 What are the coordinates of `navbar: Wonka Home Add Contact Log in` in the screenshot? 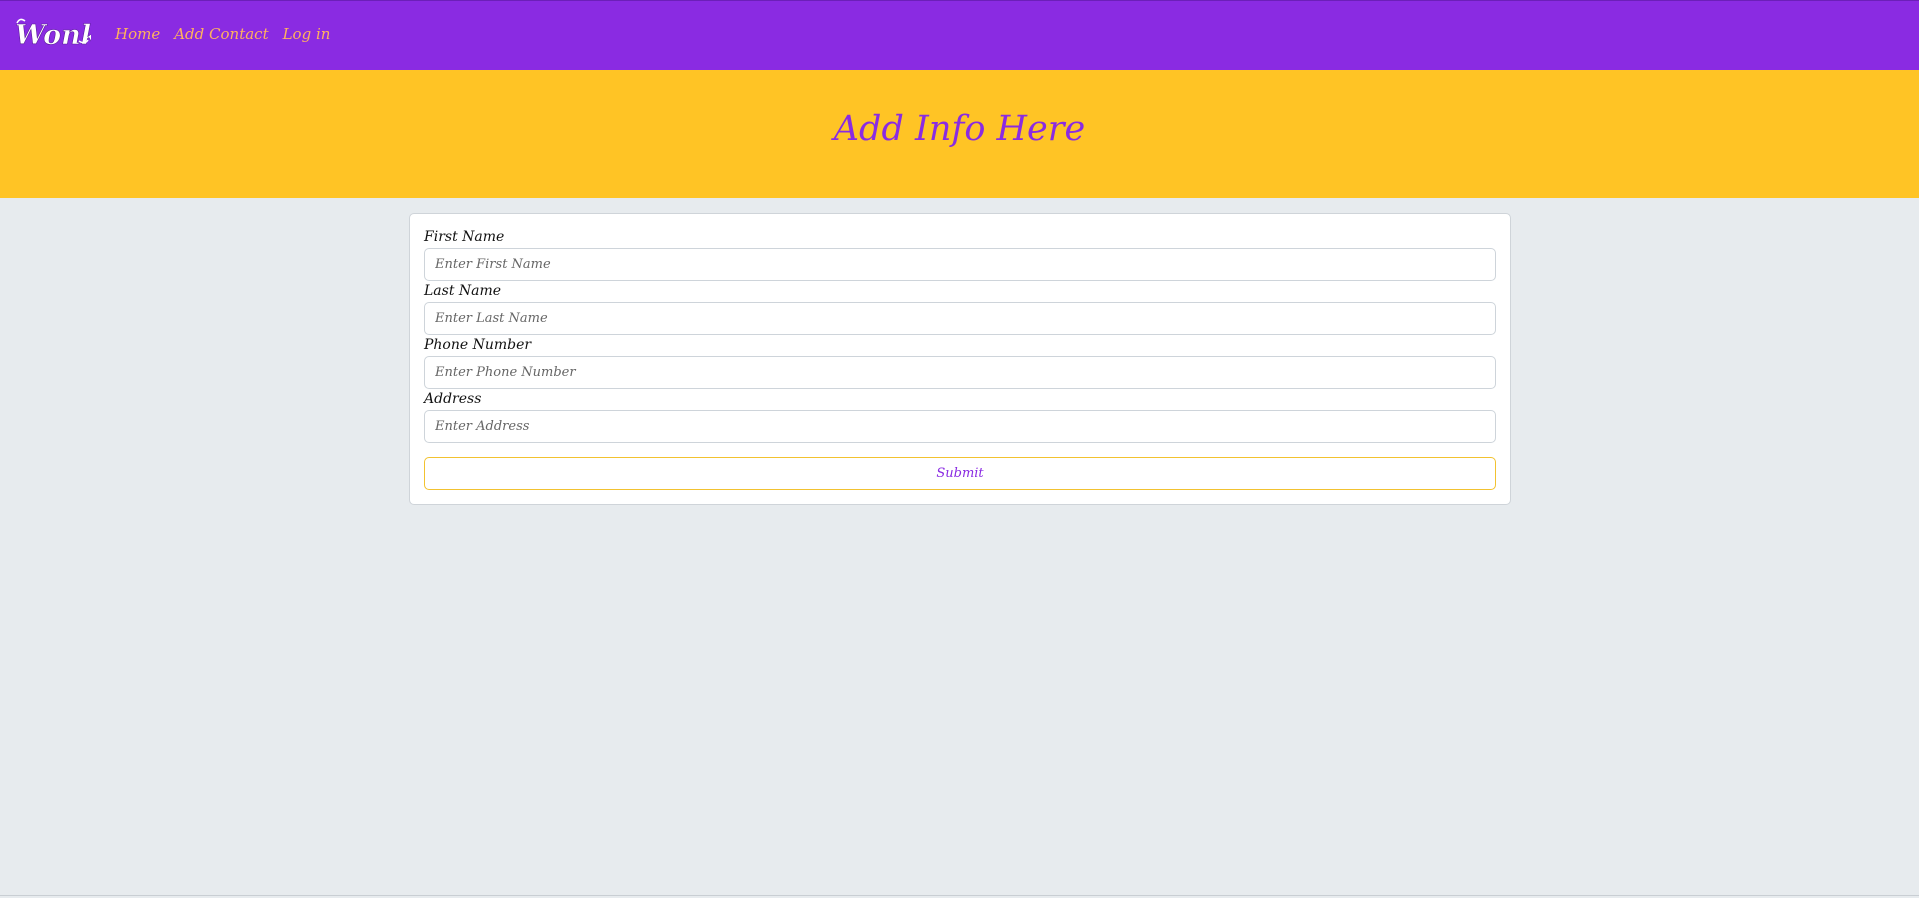 It's located at (959, 35).